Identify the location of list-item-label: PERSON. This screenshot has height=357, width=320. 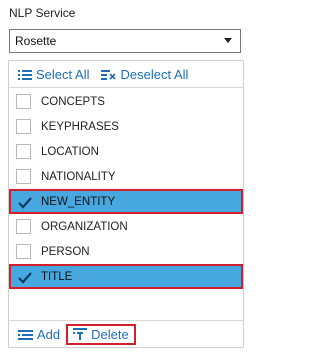
(65, 251).